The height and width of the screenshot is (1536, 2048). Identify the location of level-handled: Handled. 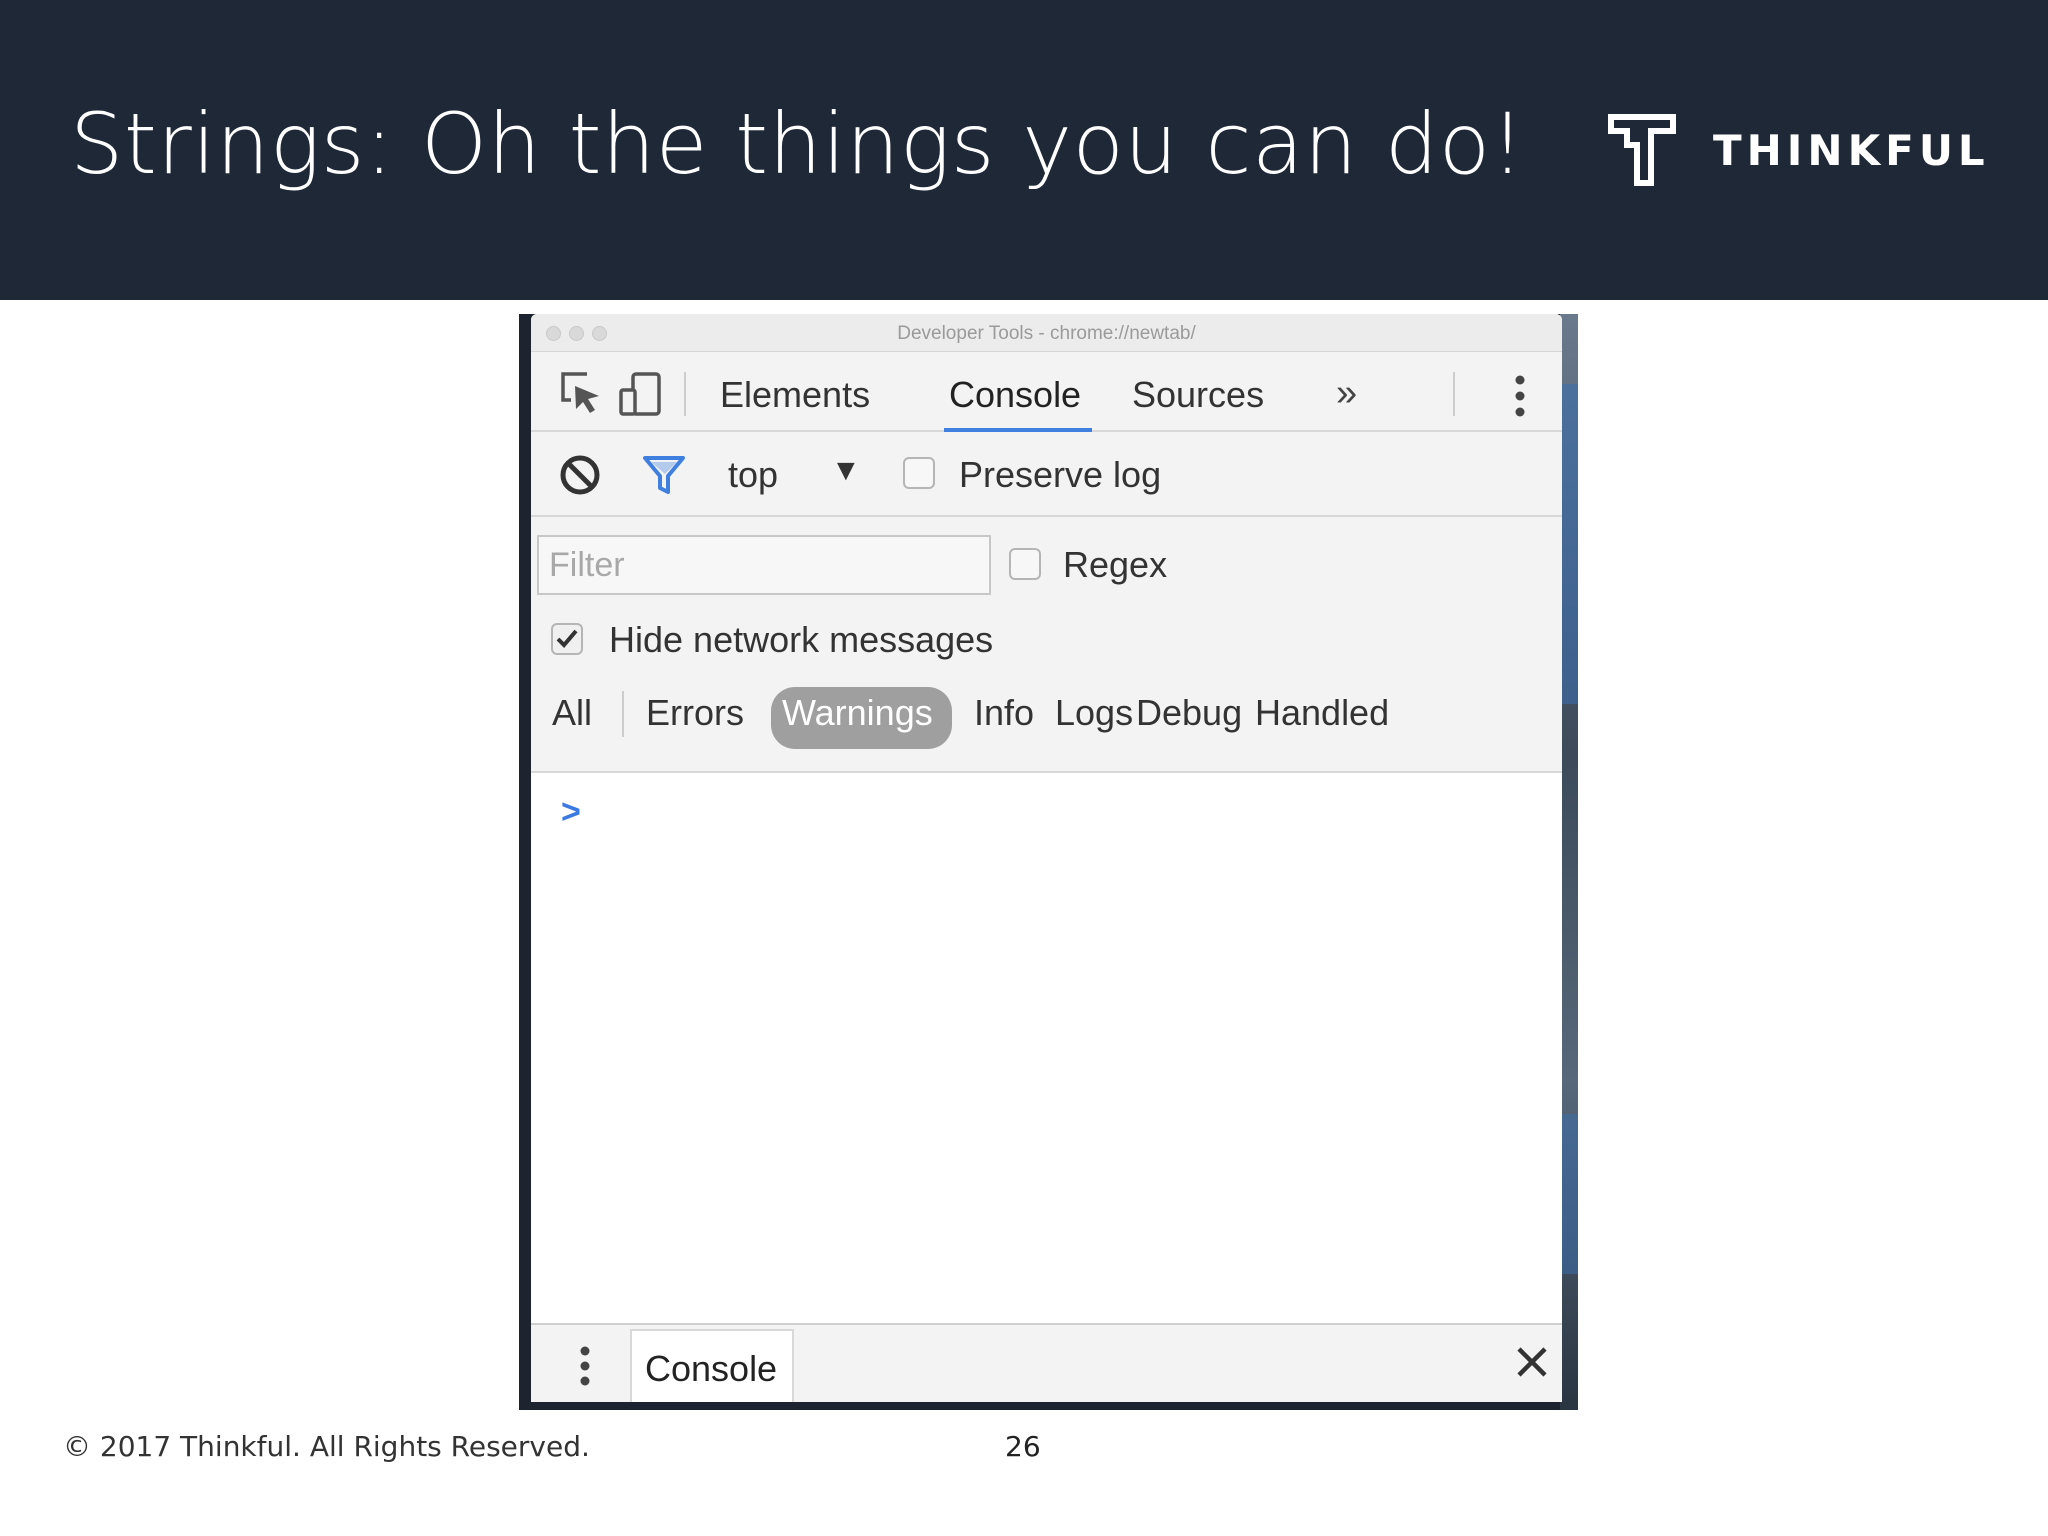
(1322, 713).